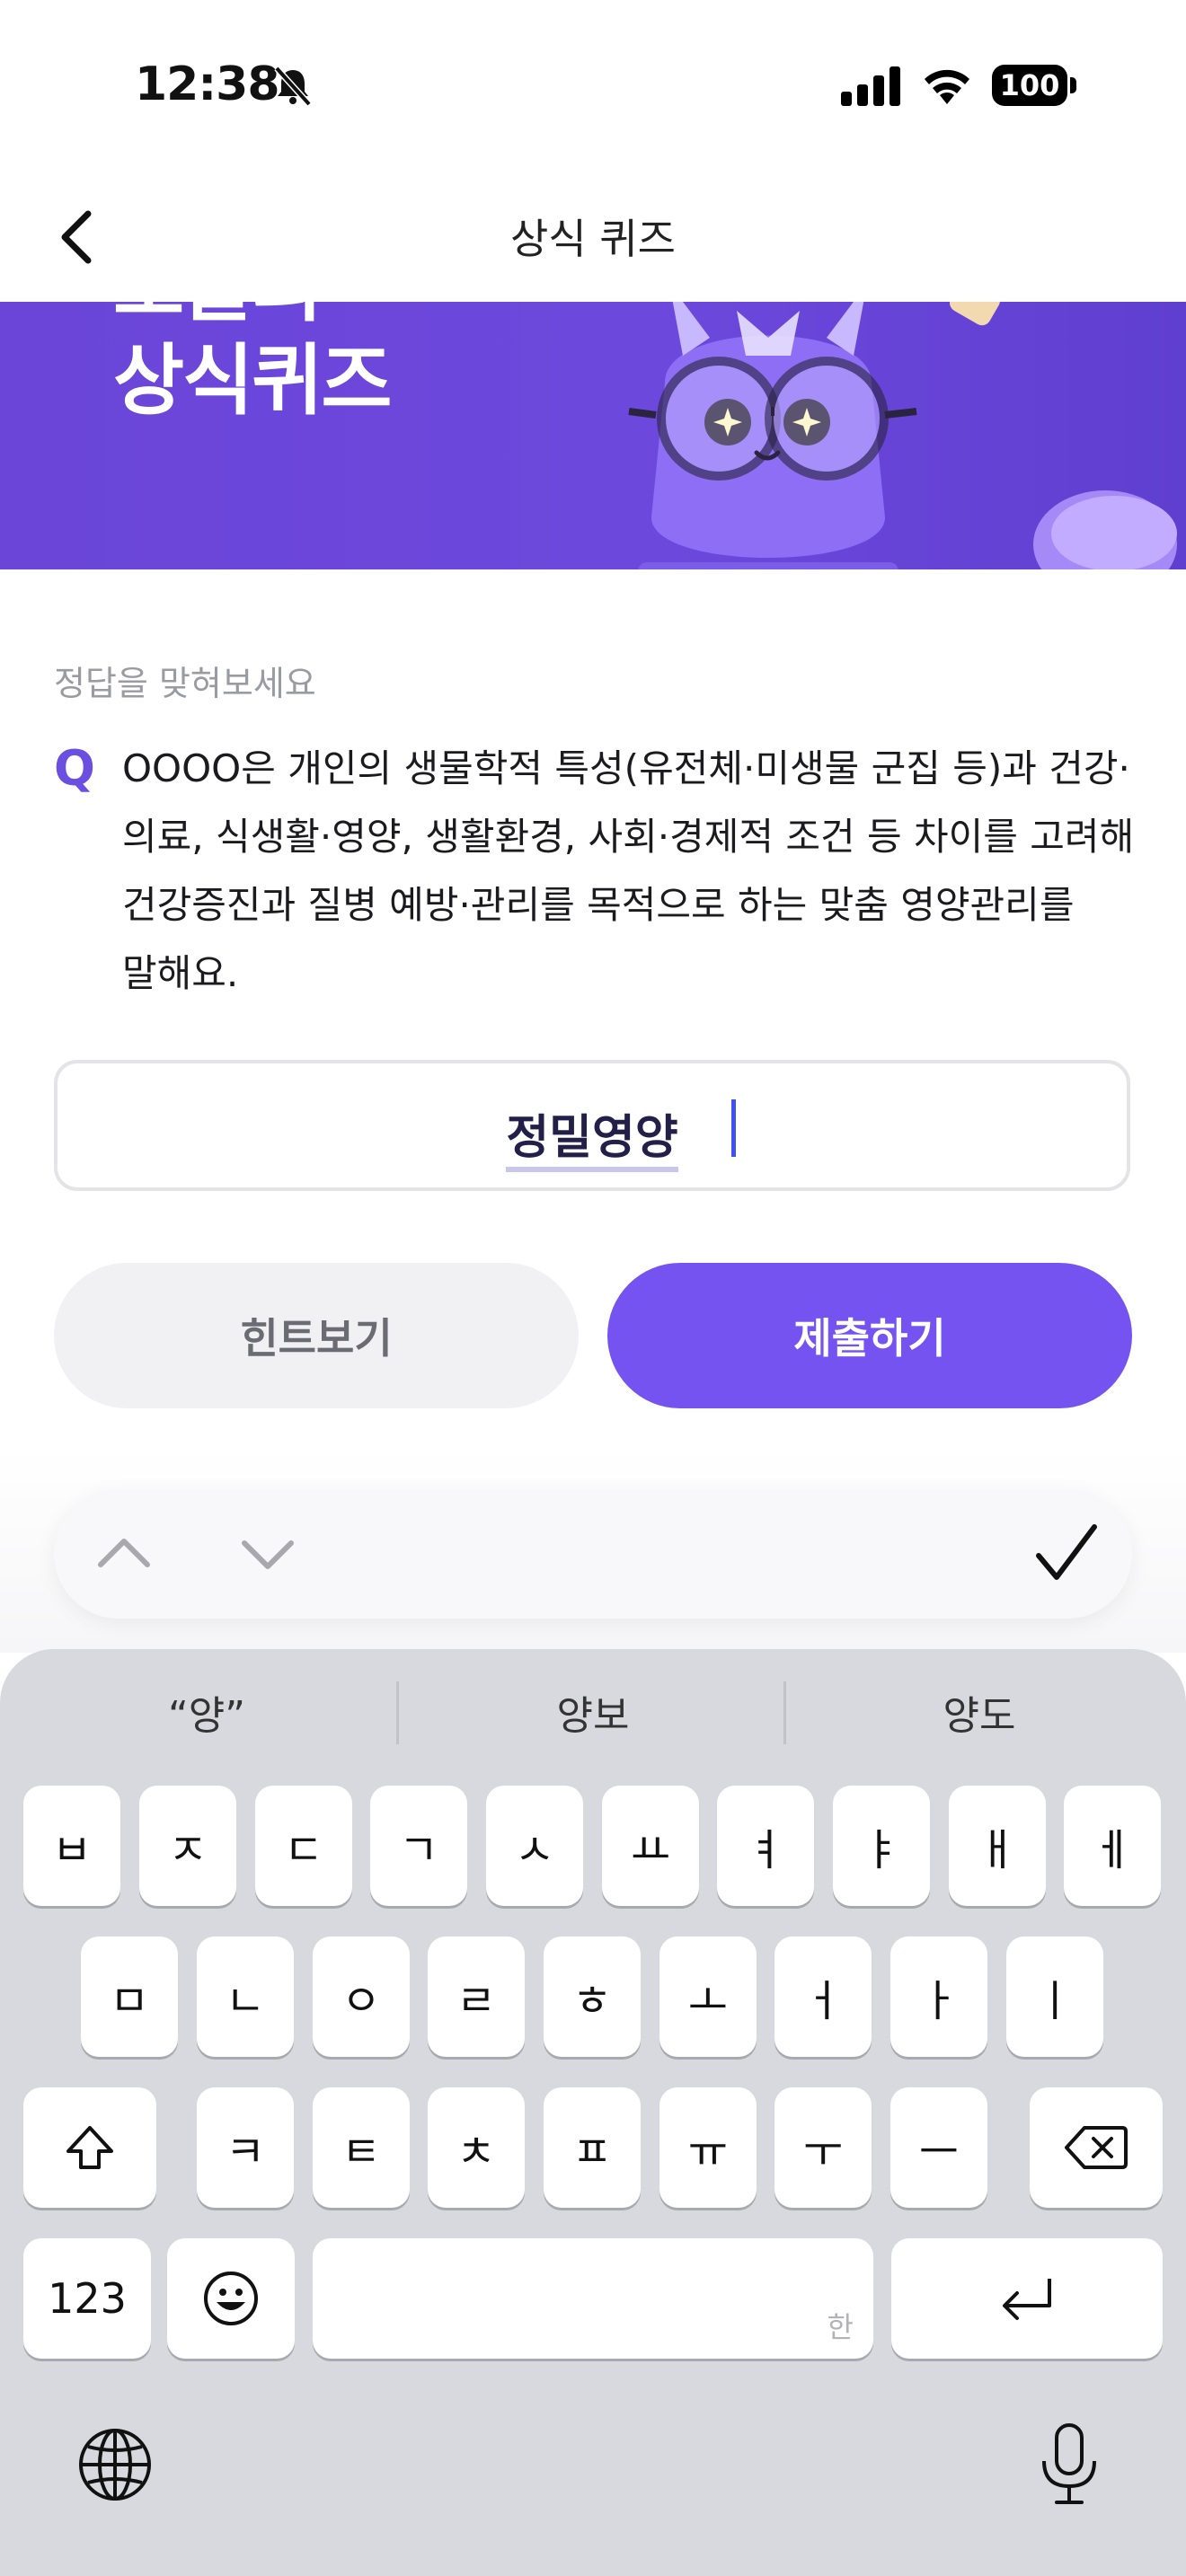 The height and width of the screenshot is (2576, 1186). What do you see at coordinates (947, 86) in the screenshot?
I see `wifi-icon` at bounding box center [947, 86].